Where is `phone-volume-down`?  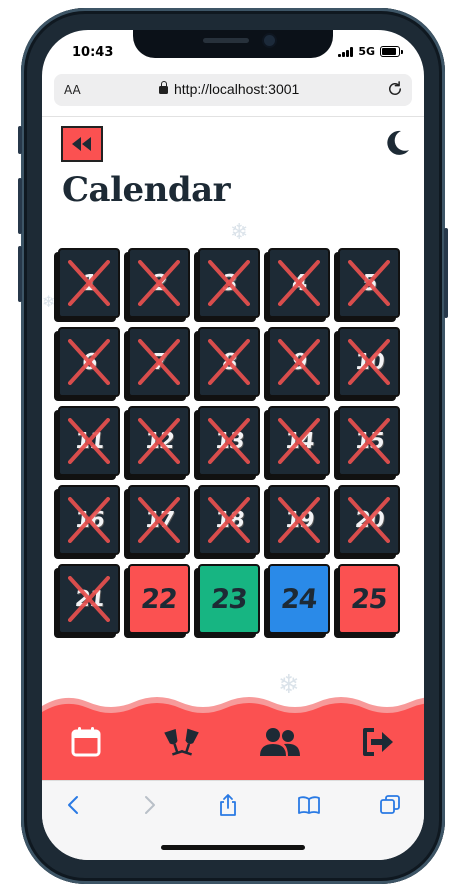
phone-volume-down is located at coordinates (20, 274).